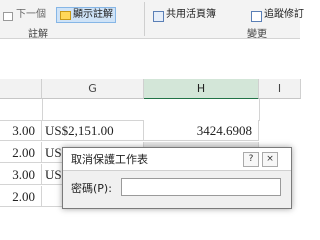 This screenshot has height=240, width=320. What do you see at coordinates (256, 16) in the screenshot?
I see `track-changes-icon` at bounding box center [256, 16].